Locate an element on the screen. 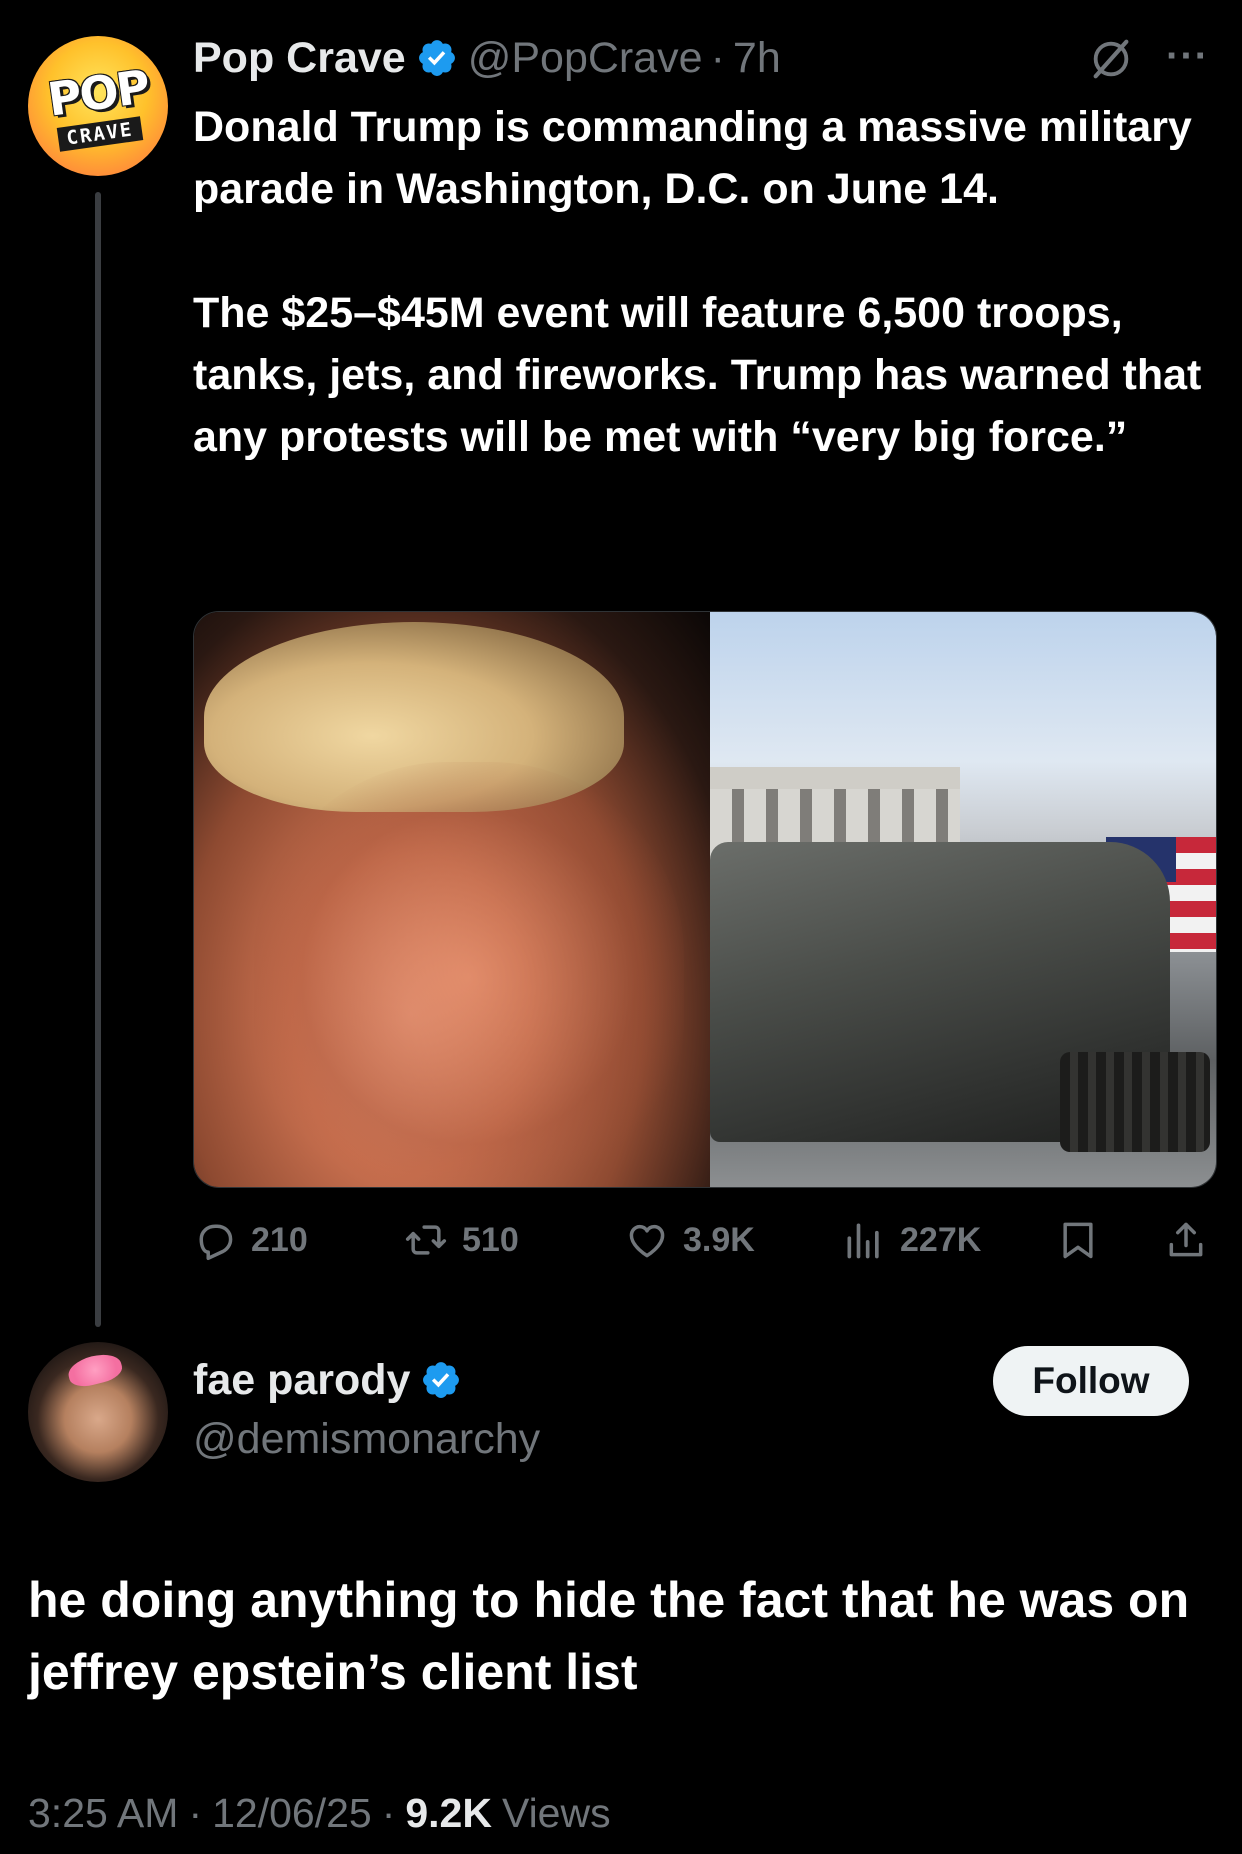 The image size is (1242, 1854). reply-count: 210 is located at coordinates (279, 1239).